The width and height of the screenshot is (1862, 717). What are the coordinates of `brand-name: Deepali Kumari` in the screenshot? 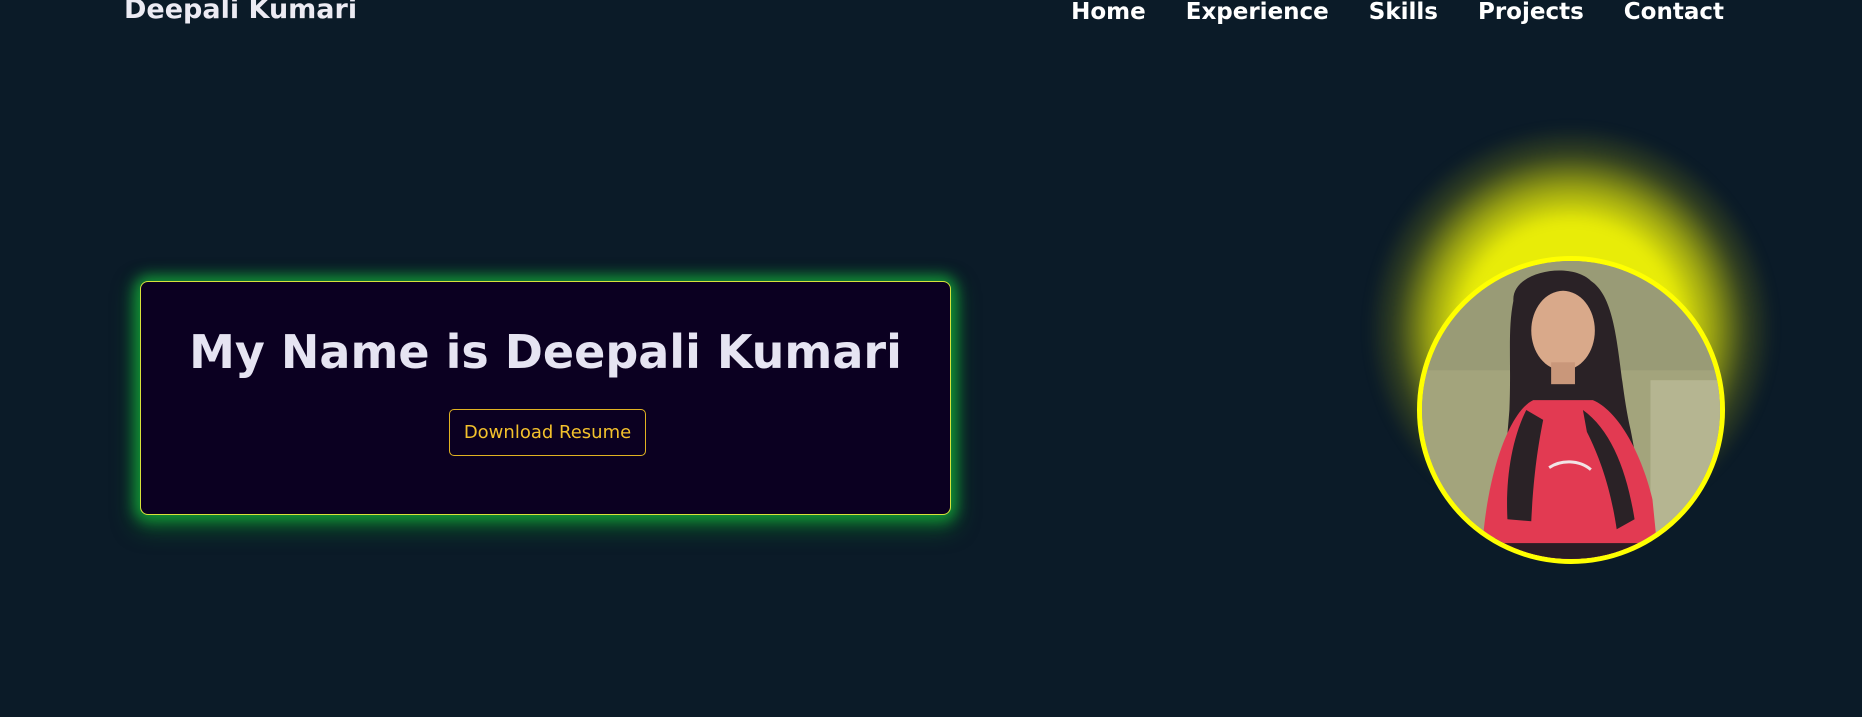 It's located at (240, 13).